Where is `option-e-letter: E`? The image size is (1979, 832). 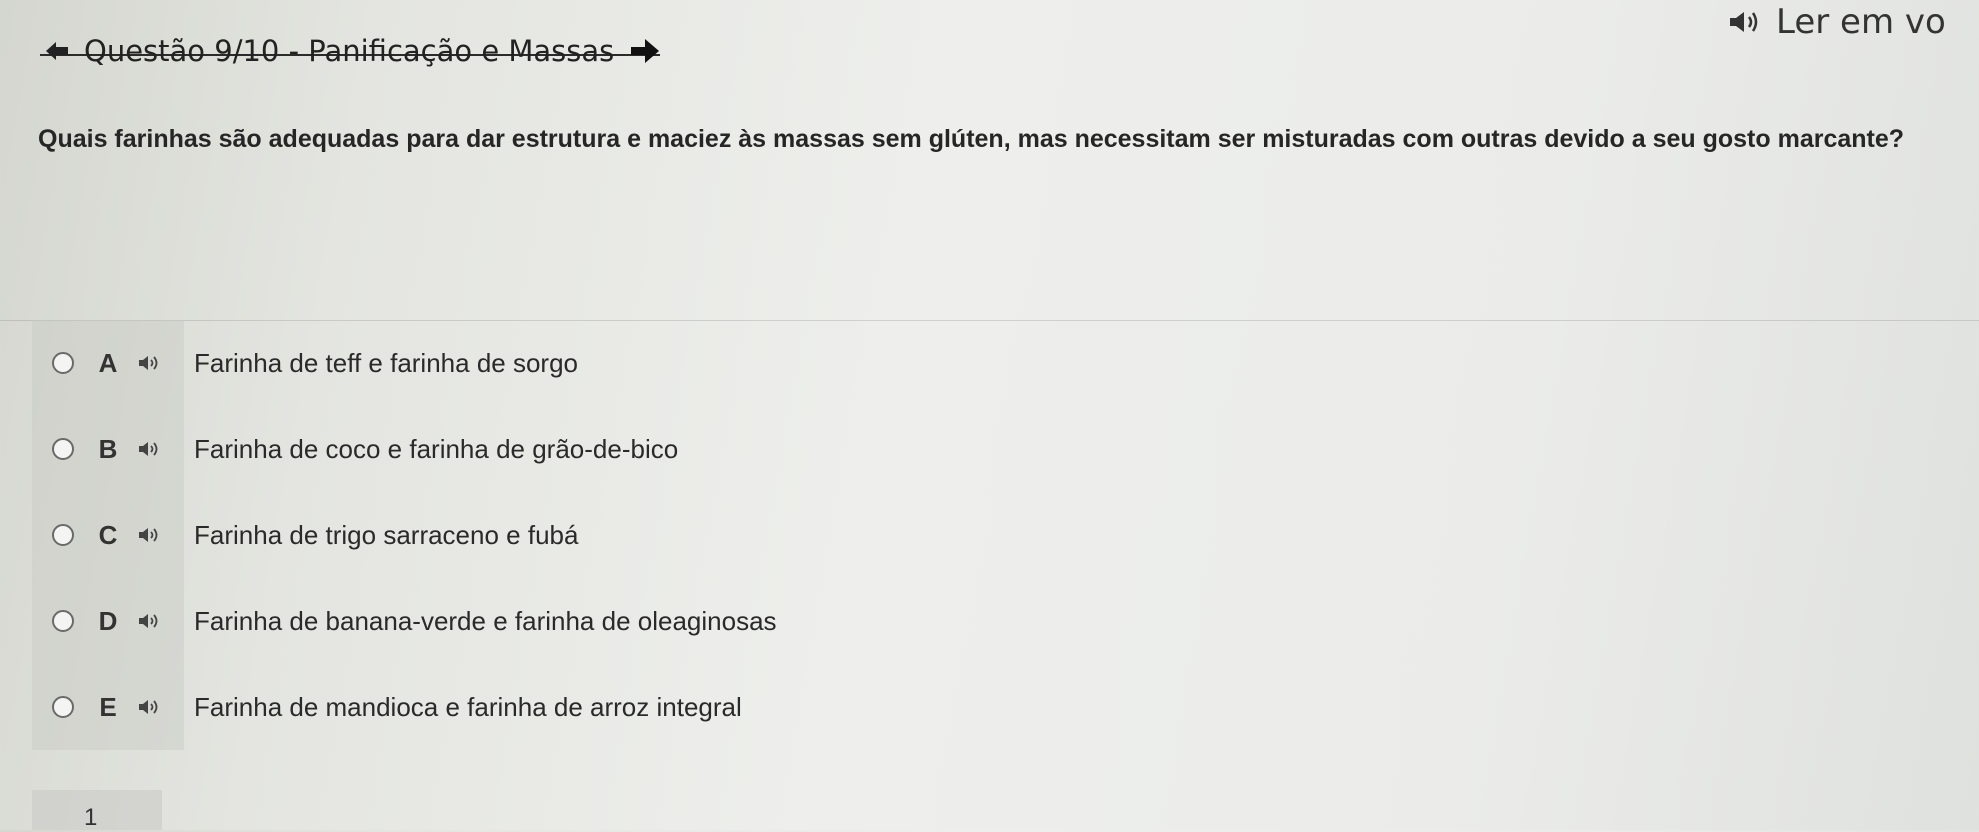
option-e-letter: E is located at coordinates (108, 706).